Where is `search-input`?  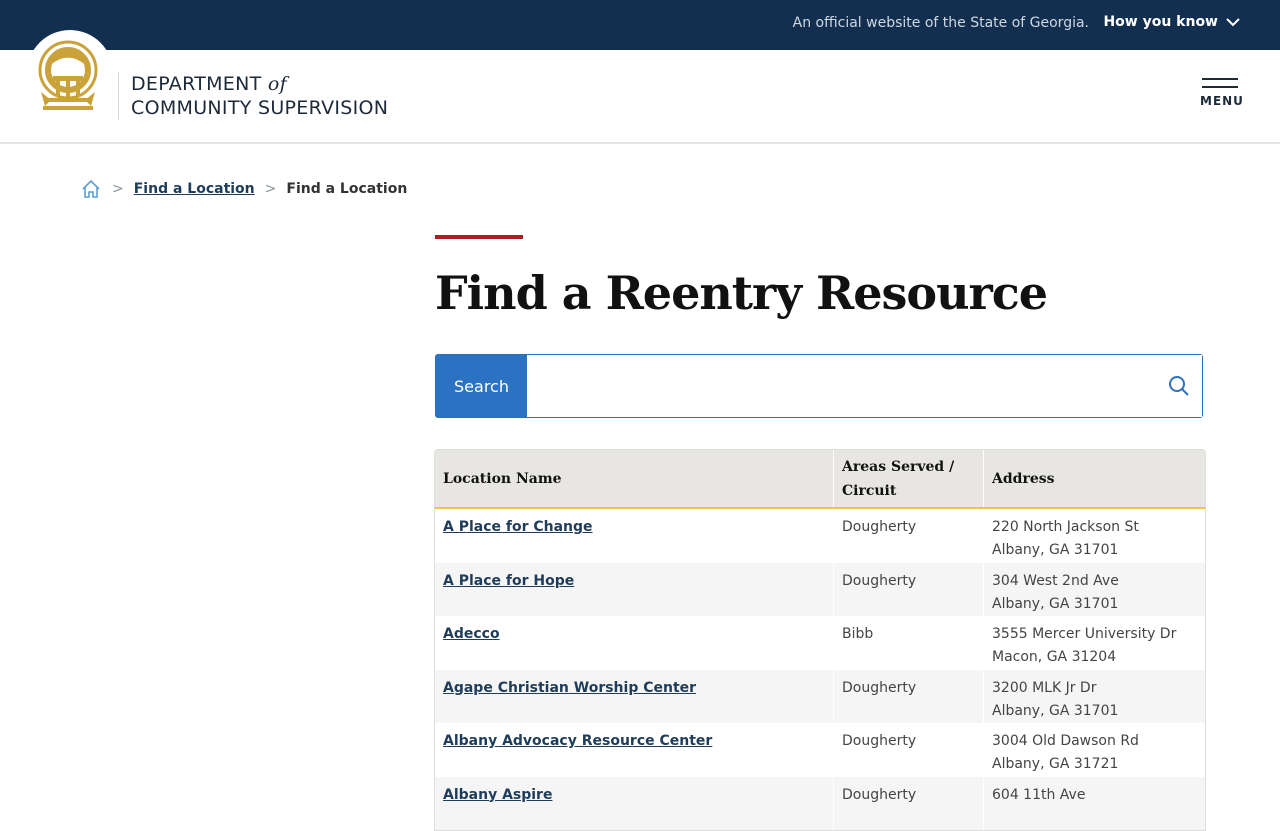
search-input is located at coordinates (864, 386).